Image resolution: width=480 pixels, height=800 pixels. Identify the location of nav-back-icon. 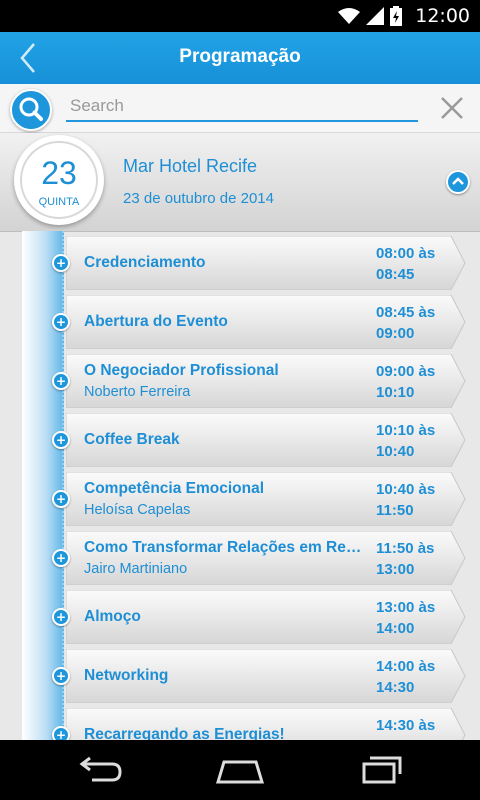
(100, 769).